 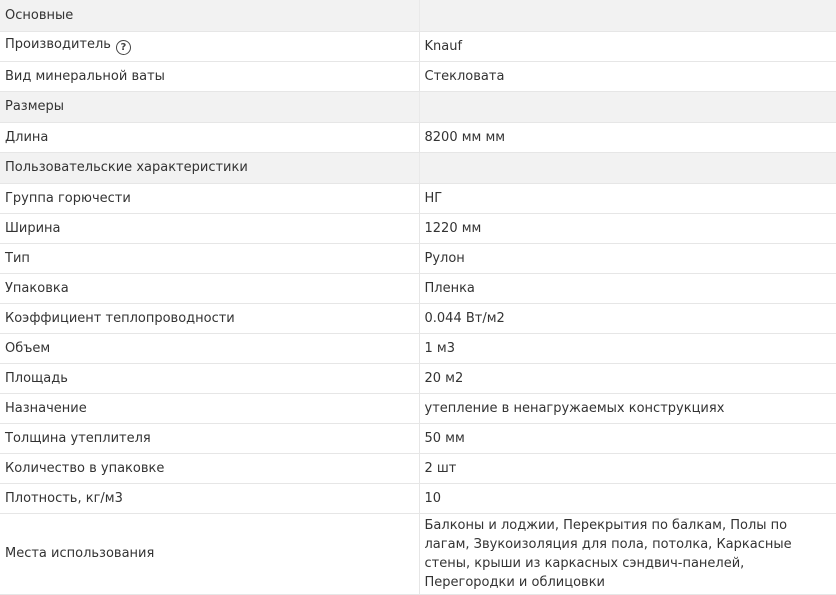 What do you see at coordinates (627, 438) in the screenshot?
I see `spec-value: 50 мм` at bounding box center [627, 438].